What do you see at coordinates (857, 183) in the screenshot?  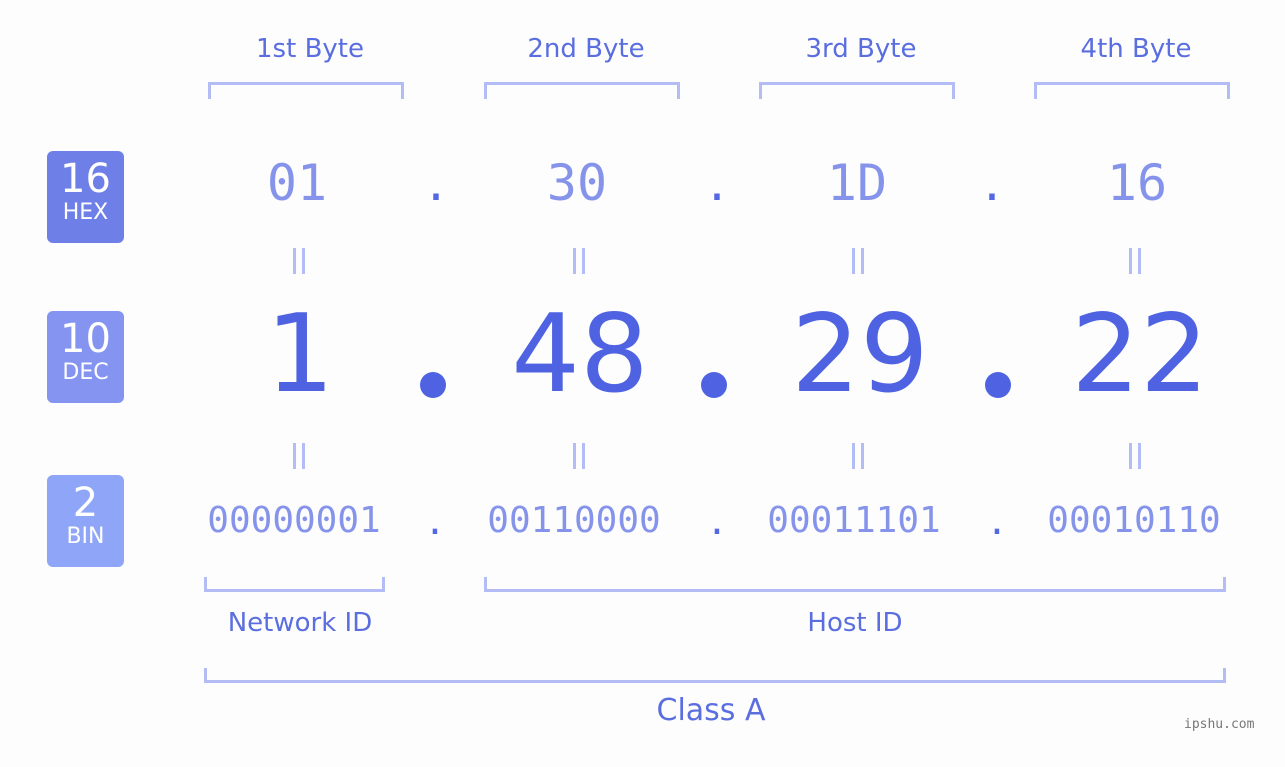 I see `hex-value-3: 1D` at bounding box center [857, 183].